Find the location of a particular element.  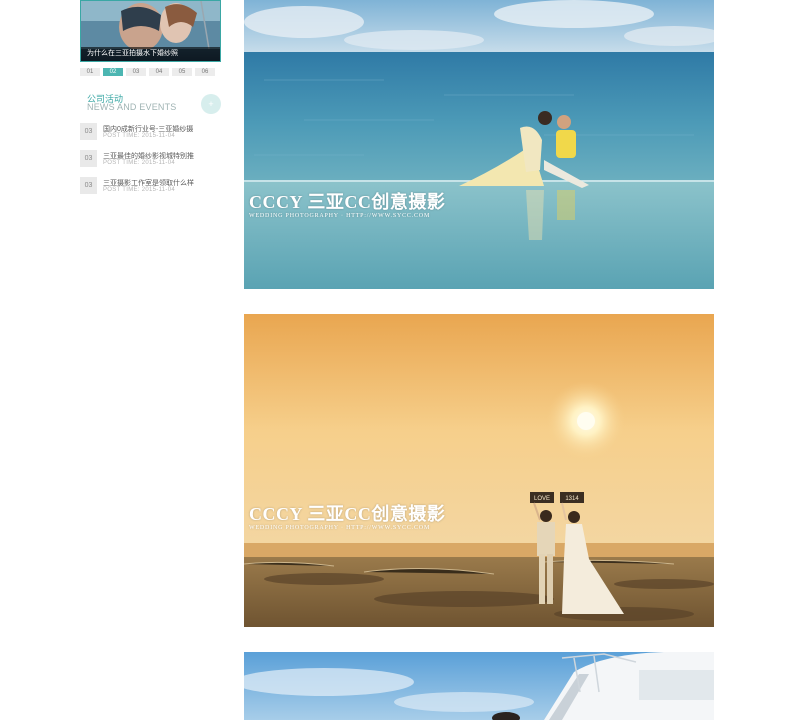

promo-banner: 为什么在三亚拍摄水下婚纱照 is located at coordinates (150, 31).